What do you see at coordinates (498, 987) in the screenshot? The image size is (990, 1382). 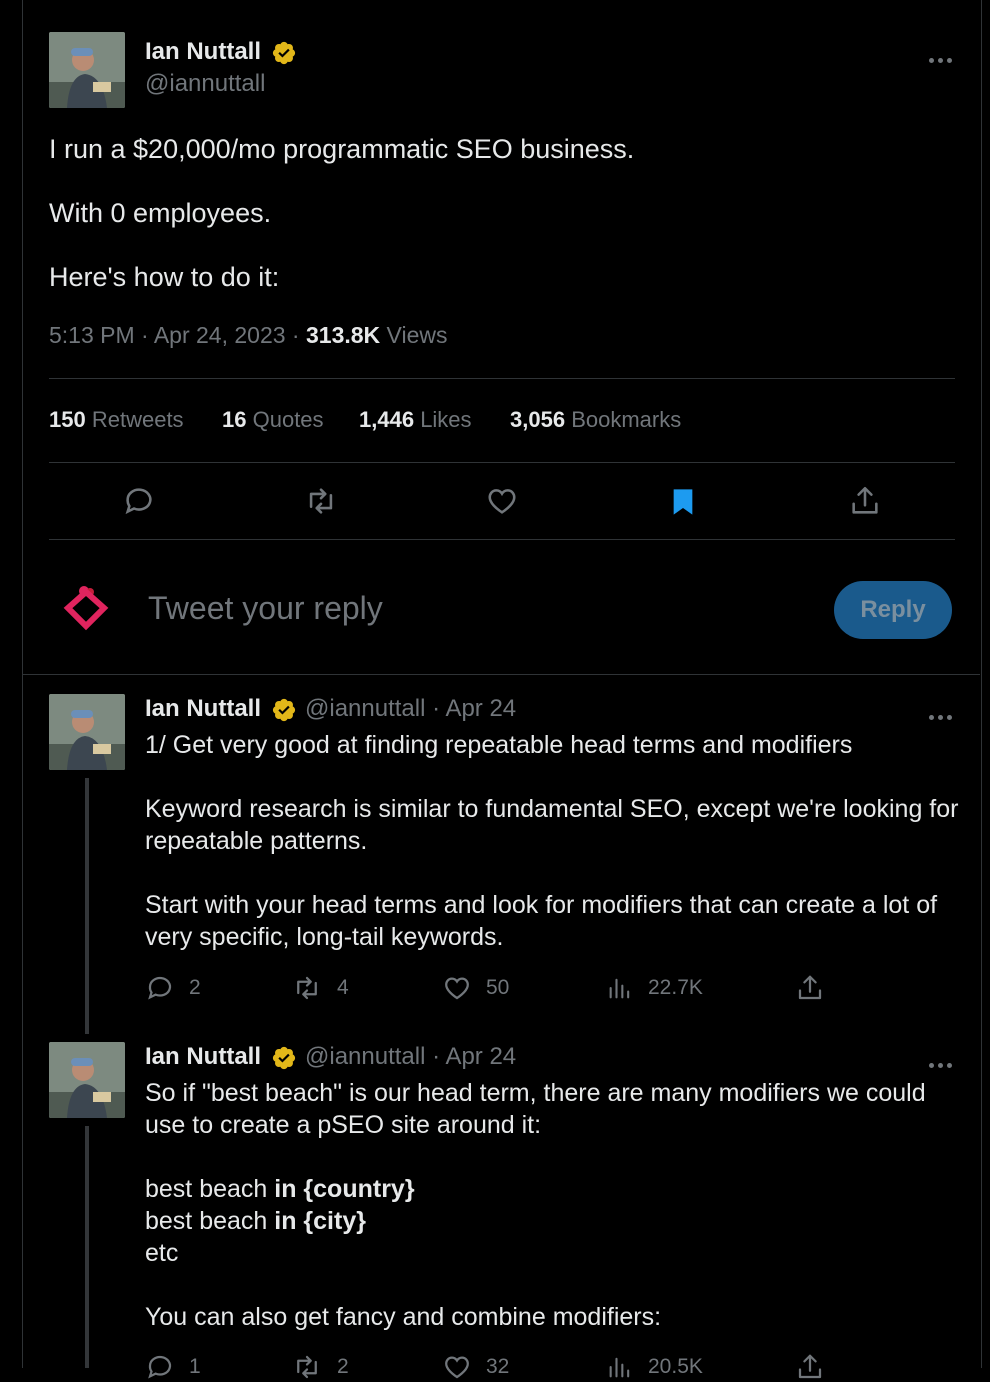 I see `like-count: 50` at bounding box center [498, 987].